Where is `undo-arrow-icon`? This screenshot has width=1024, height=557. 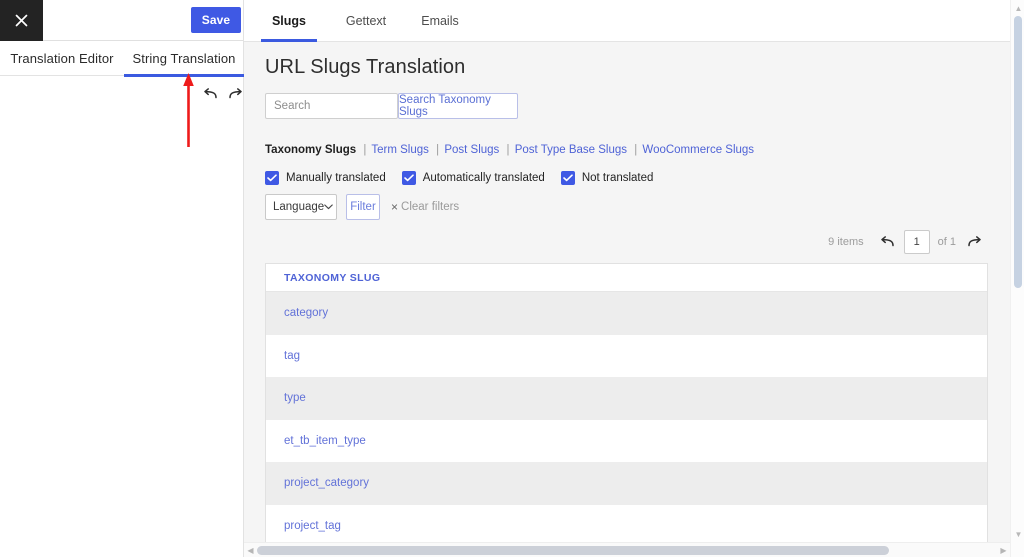 undo-arrow-icon is located at coordinates (210, 94).